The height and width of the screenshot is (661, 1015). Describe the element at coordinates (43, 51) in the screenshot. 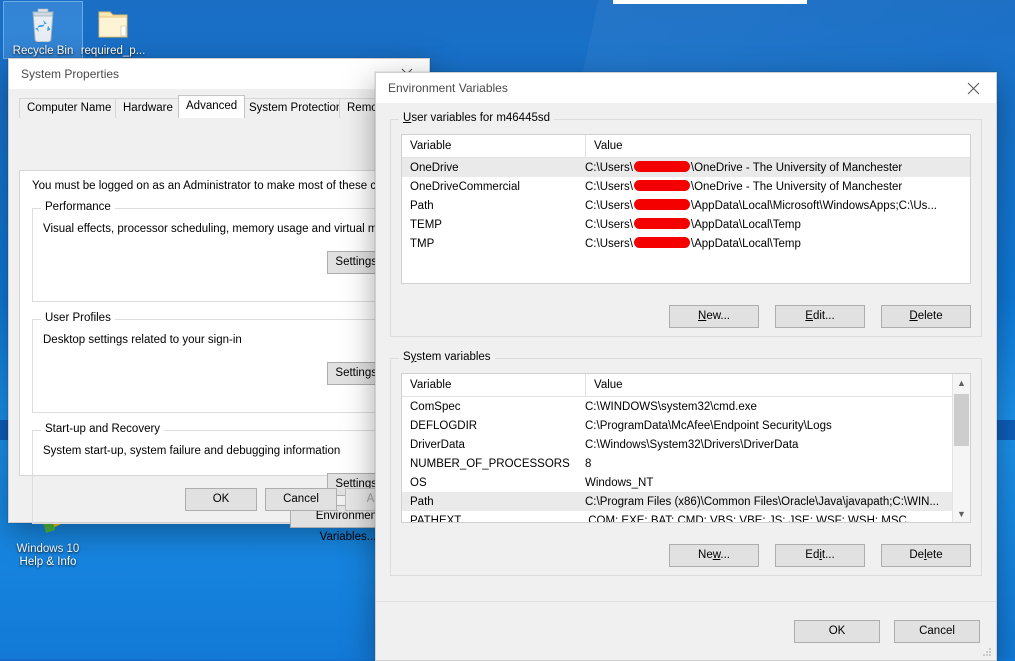

I see `desktop-icon-label: Recycle Bin` at that location.